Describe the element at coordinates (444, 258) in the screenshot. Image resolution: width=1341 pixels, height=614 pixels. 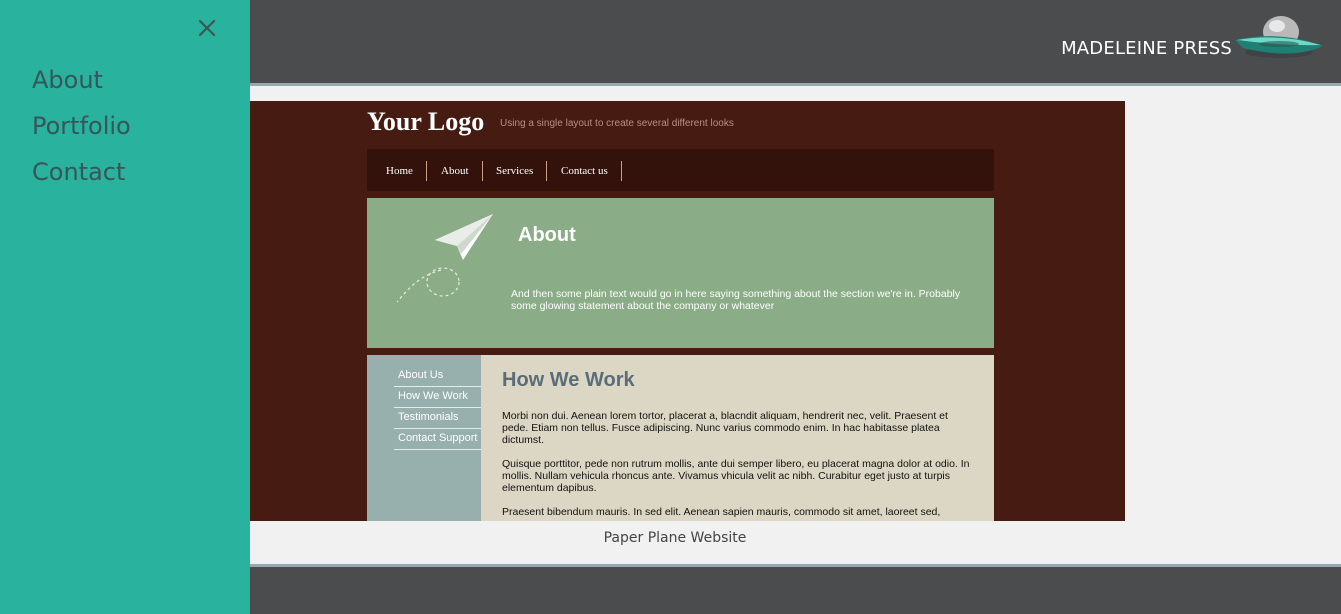
I see `paper-plane-icon` at that location.